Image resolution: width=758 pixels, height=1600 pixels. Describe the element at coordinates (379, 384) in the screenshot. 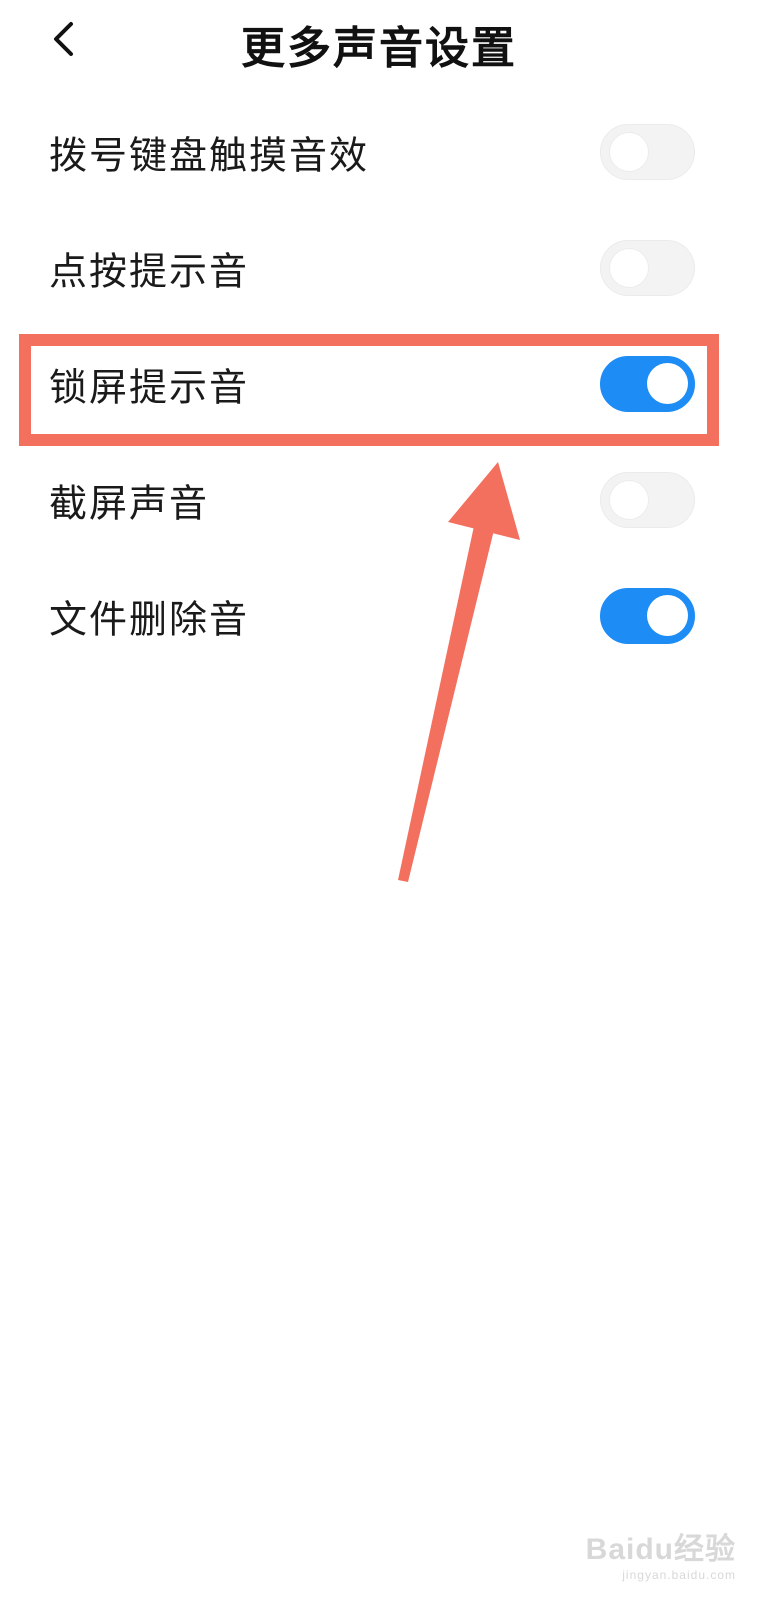

I see `setting-row-lock-screen-sound: 锁屏提示音` at that location.